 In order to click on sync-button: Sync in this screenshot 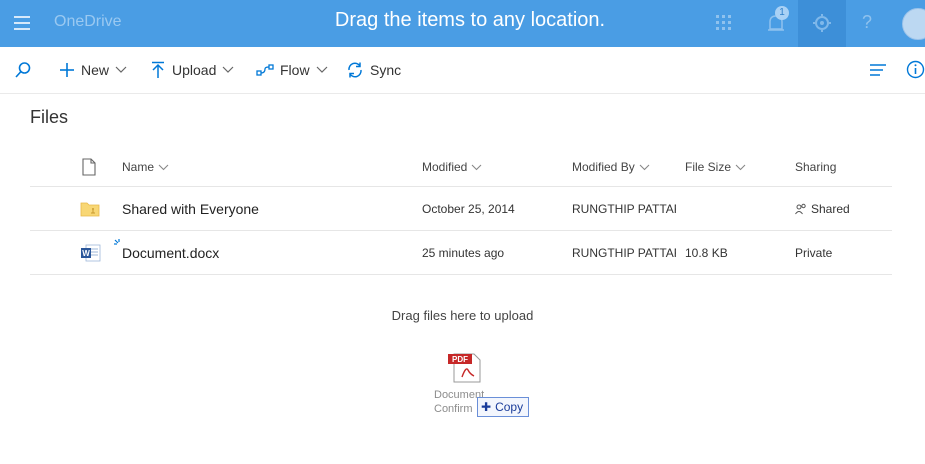, I will do `click(373, 70)`.